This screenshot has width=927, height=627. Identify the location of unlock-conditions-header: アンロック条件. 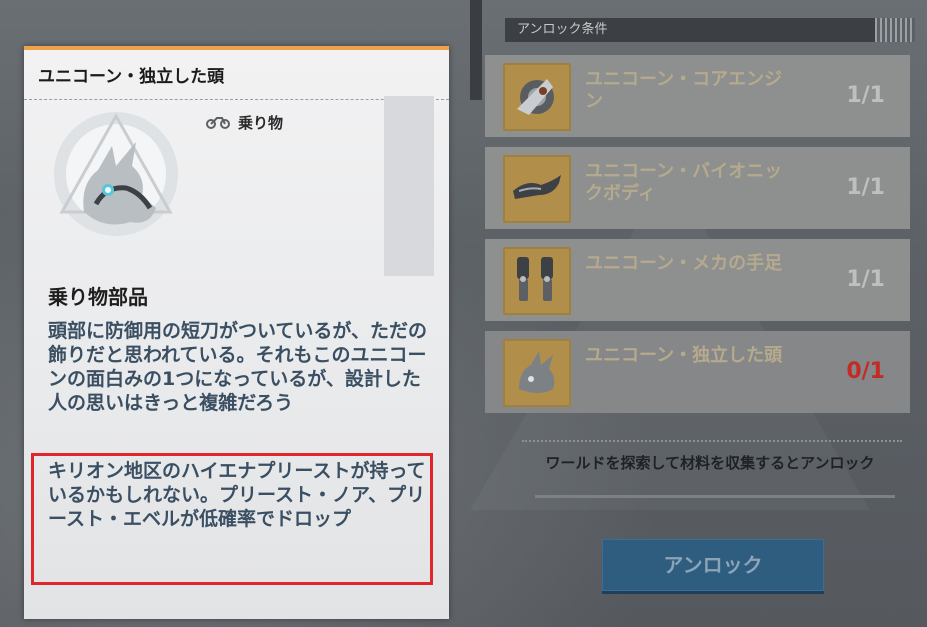
(690, 30).